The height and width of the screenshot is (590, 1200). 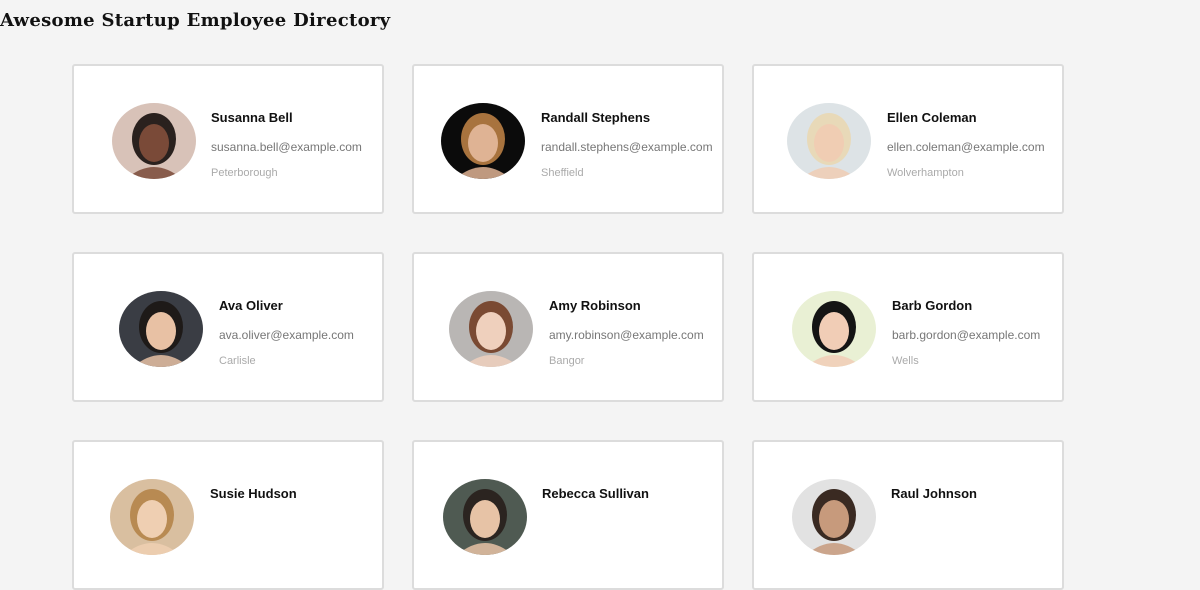 What do you see at coordinates (595, 305) in the screenshot?
I see `employee-name: Amy Robinson` at bounding box center [595, 305].